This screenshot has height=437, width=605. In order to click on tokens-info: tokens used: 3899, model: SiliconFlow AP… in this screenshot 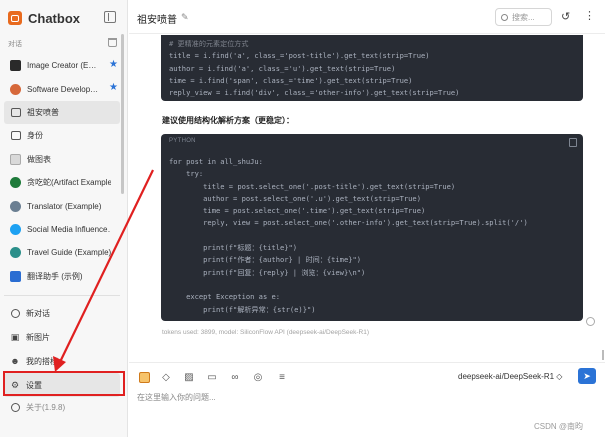, I will do `click(266, 332)`.